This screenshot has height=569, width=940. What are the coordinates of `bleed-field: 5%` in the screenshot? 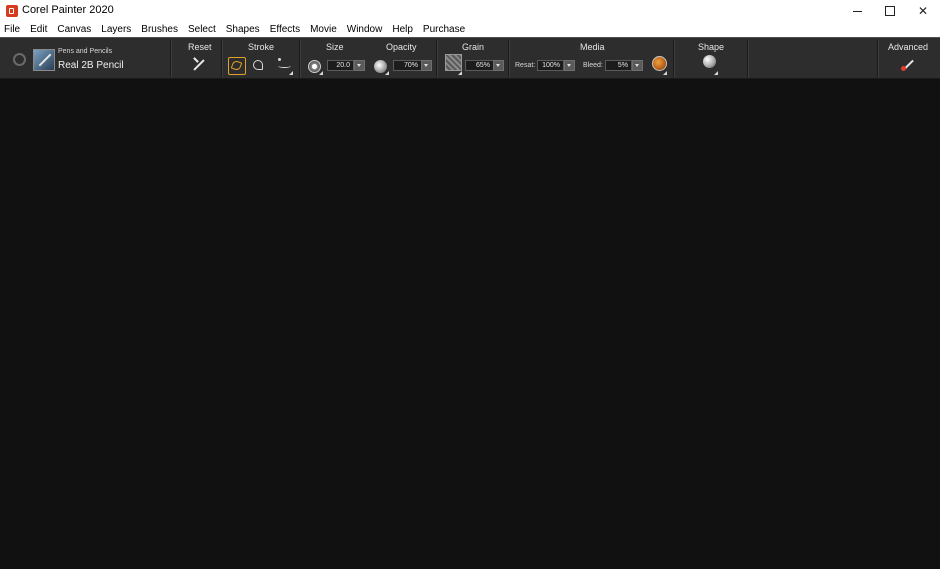 It's located at (618, 65).